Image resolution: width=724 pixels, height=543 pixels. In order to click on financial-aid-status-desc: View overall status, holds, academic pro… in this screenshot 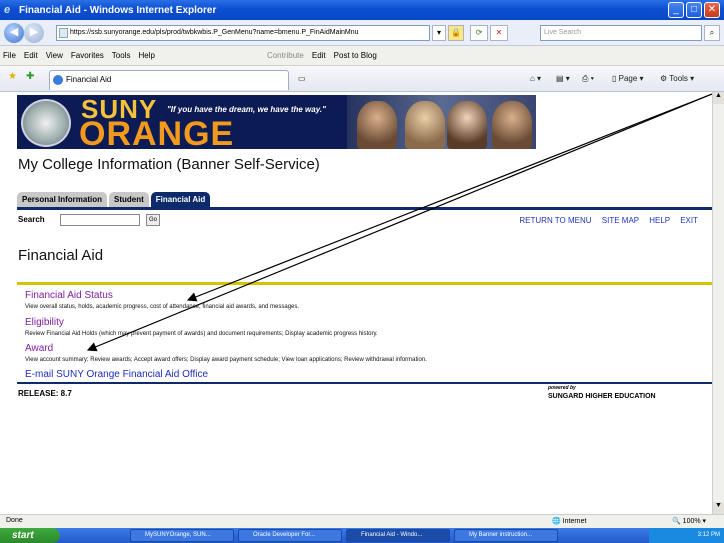, I will do `click(162, 307)`.